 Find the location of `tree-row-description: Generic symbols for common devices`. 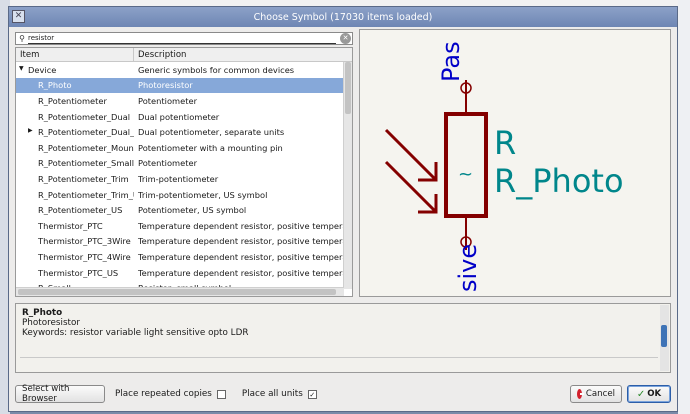

tree-row-description: Generic symbols for common devices is located at coordinates (216, 69).